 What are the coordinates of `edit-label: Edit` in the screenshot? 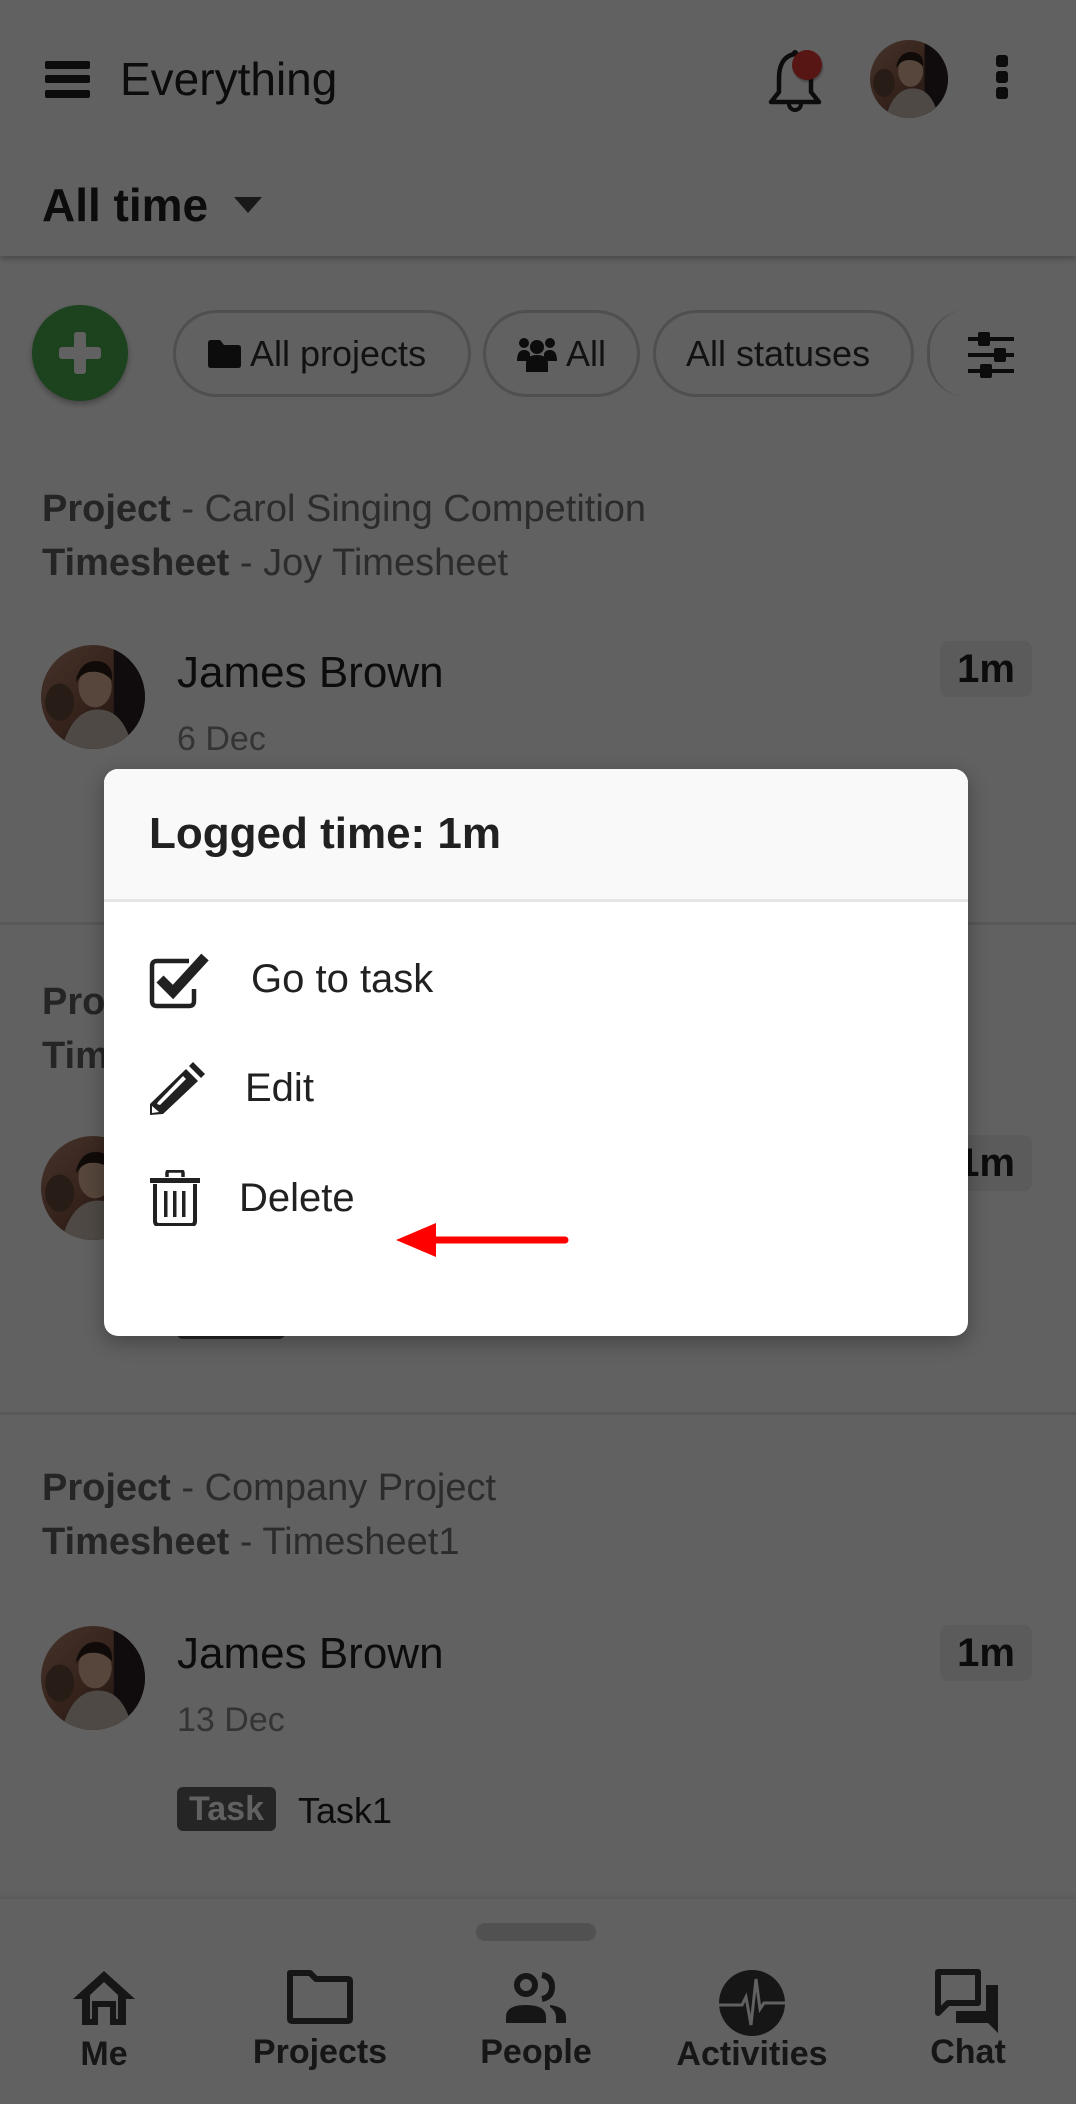 It's located at (279, 1087).